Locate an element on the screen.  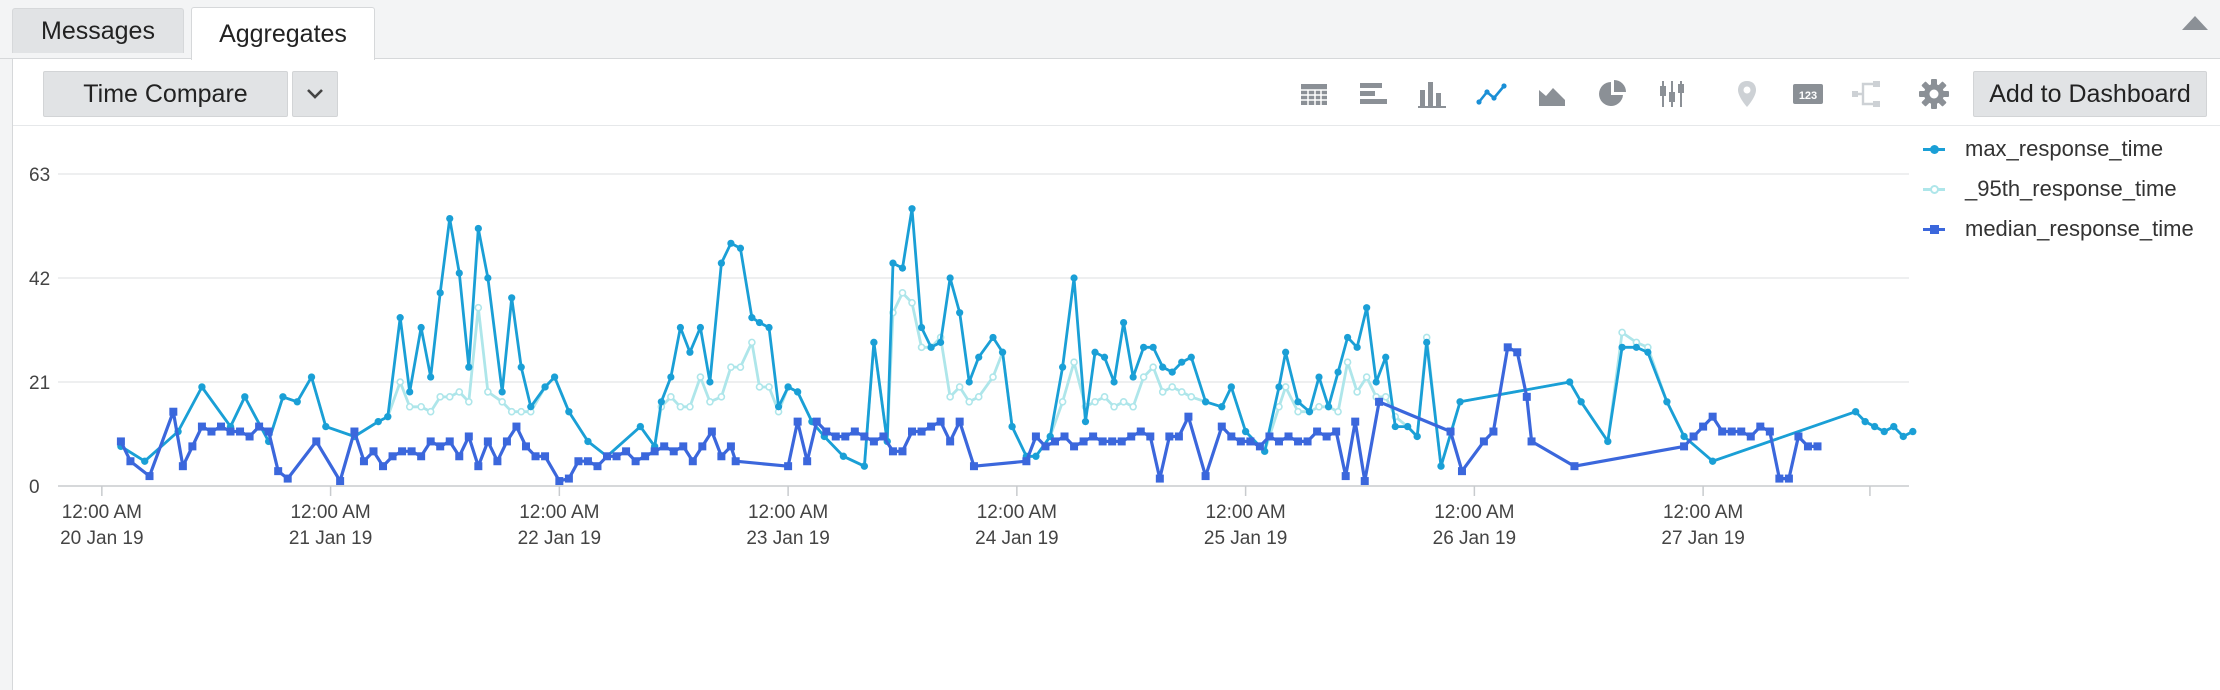
tab-aggregates: Aggregates is located at coordinates (283, 33).